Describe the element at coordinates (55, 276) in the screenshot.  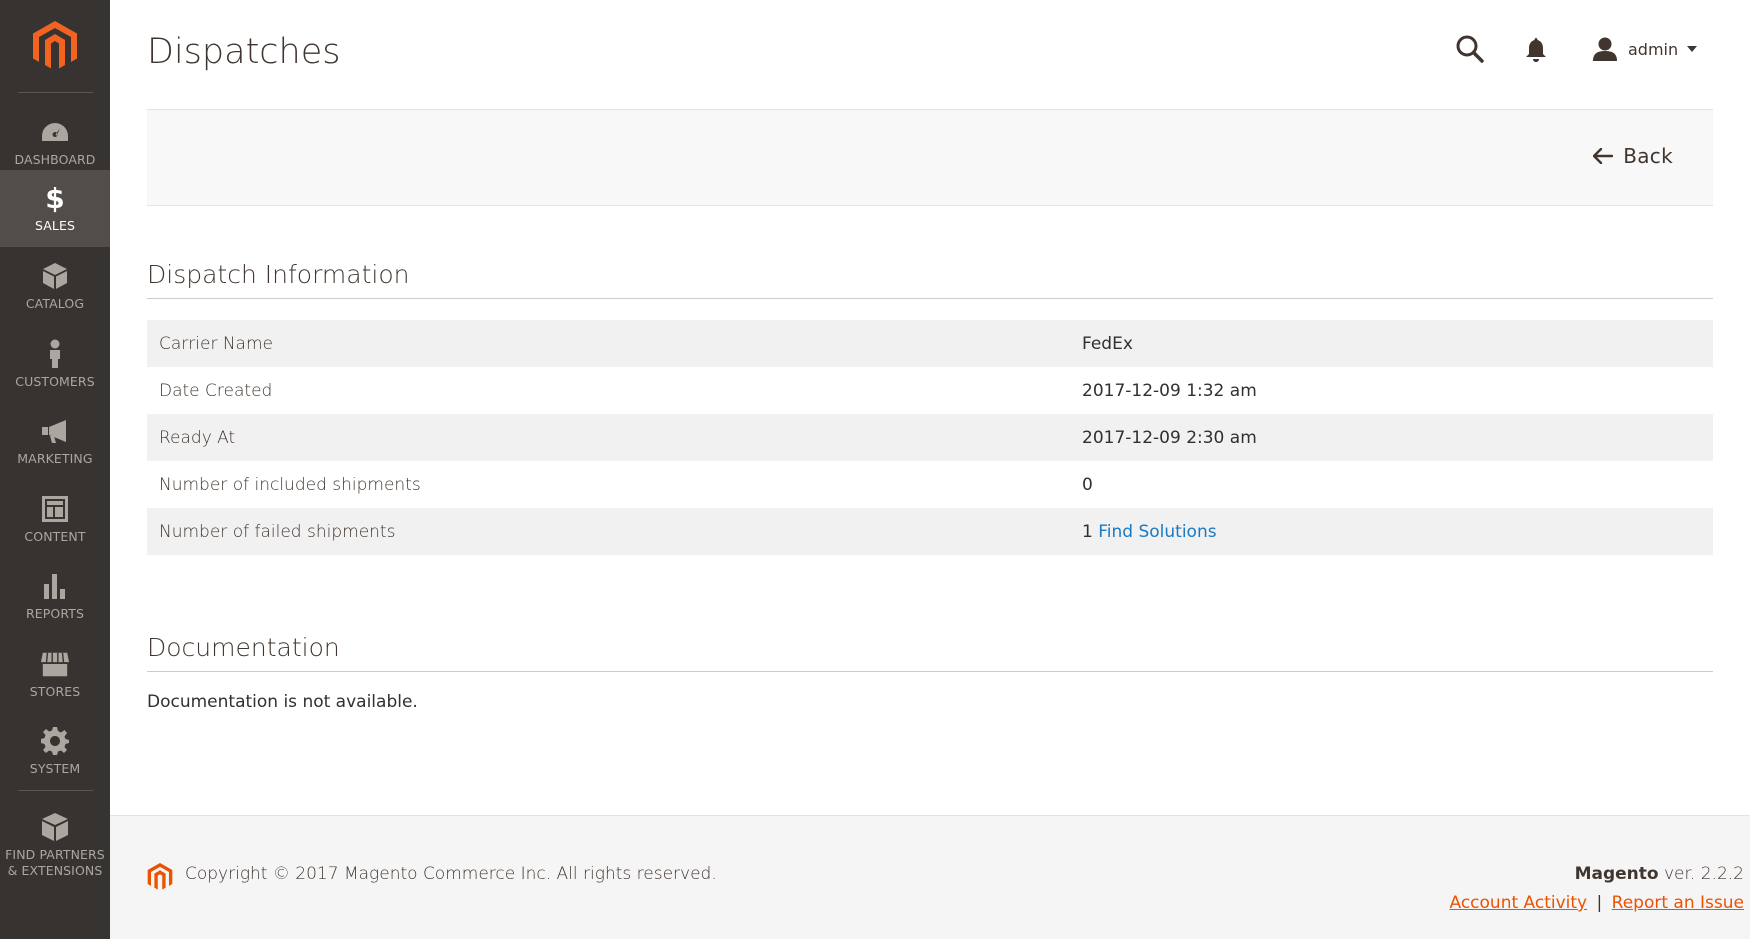
I see `box-icon` at that location.